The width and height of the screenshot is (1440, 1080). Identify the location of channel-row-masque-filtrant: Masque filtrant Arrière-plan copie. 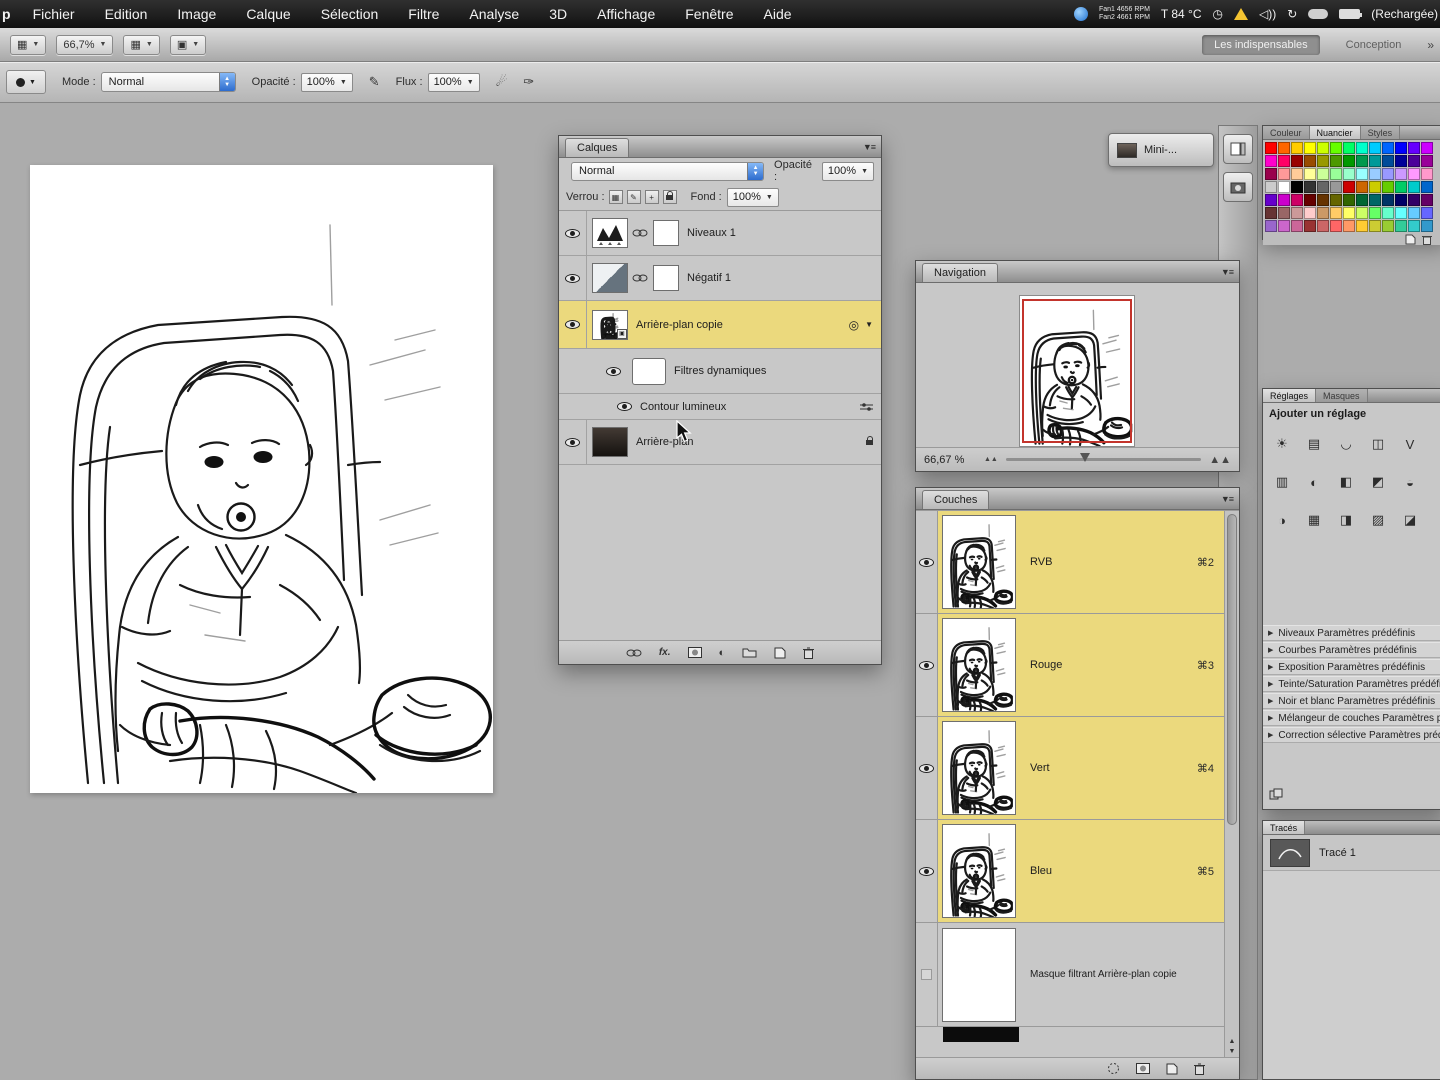
(1070, 975).